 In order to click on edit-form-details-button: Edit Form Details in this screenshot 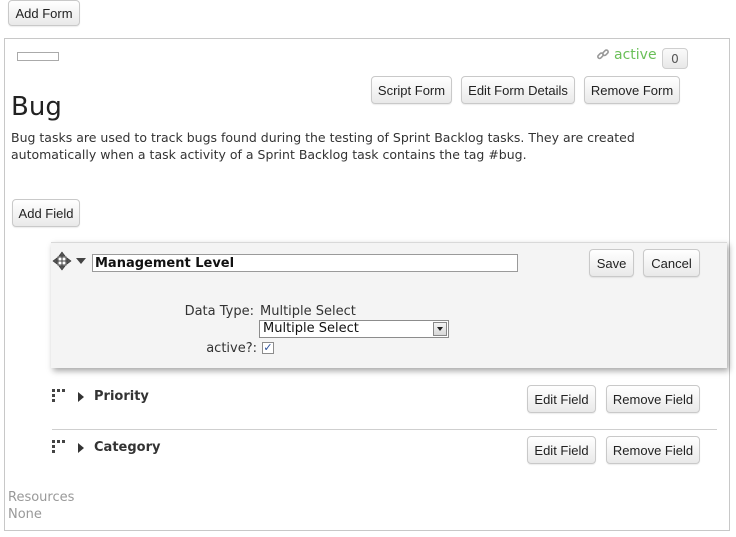, I will do `click(518, 90)`.